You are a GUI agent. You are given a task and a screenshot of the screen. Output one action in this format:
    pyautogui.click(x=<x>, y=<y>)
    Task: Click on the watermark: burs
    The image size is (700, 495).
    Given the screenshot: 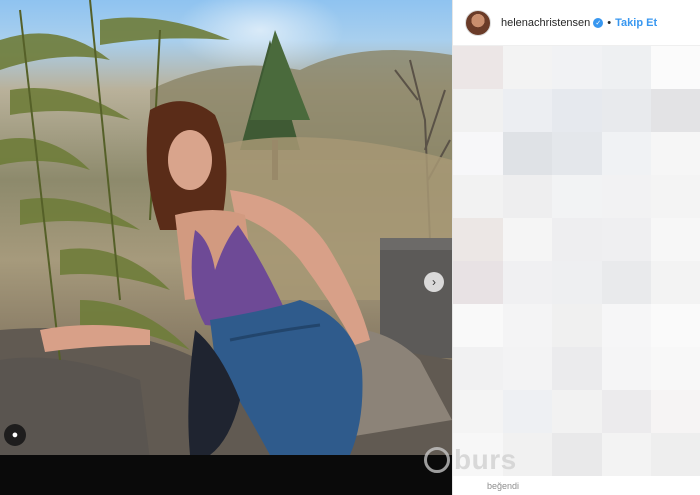 What is the action you would take?
    pyautogui.click(x=470, y=460)
    